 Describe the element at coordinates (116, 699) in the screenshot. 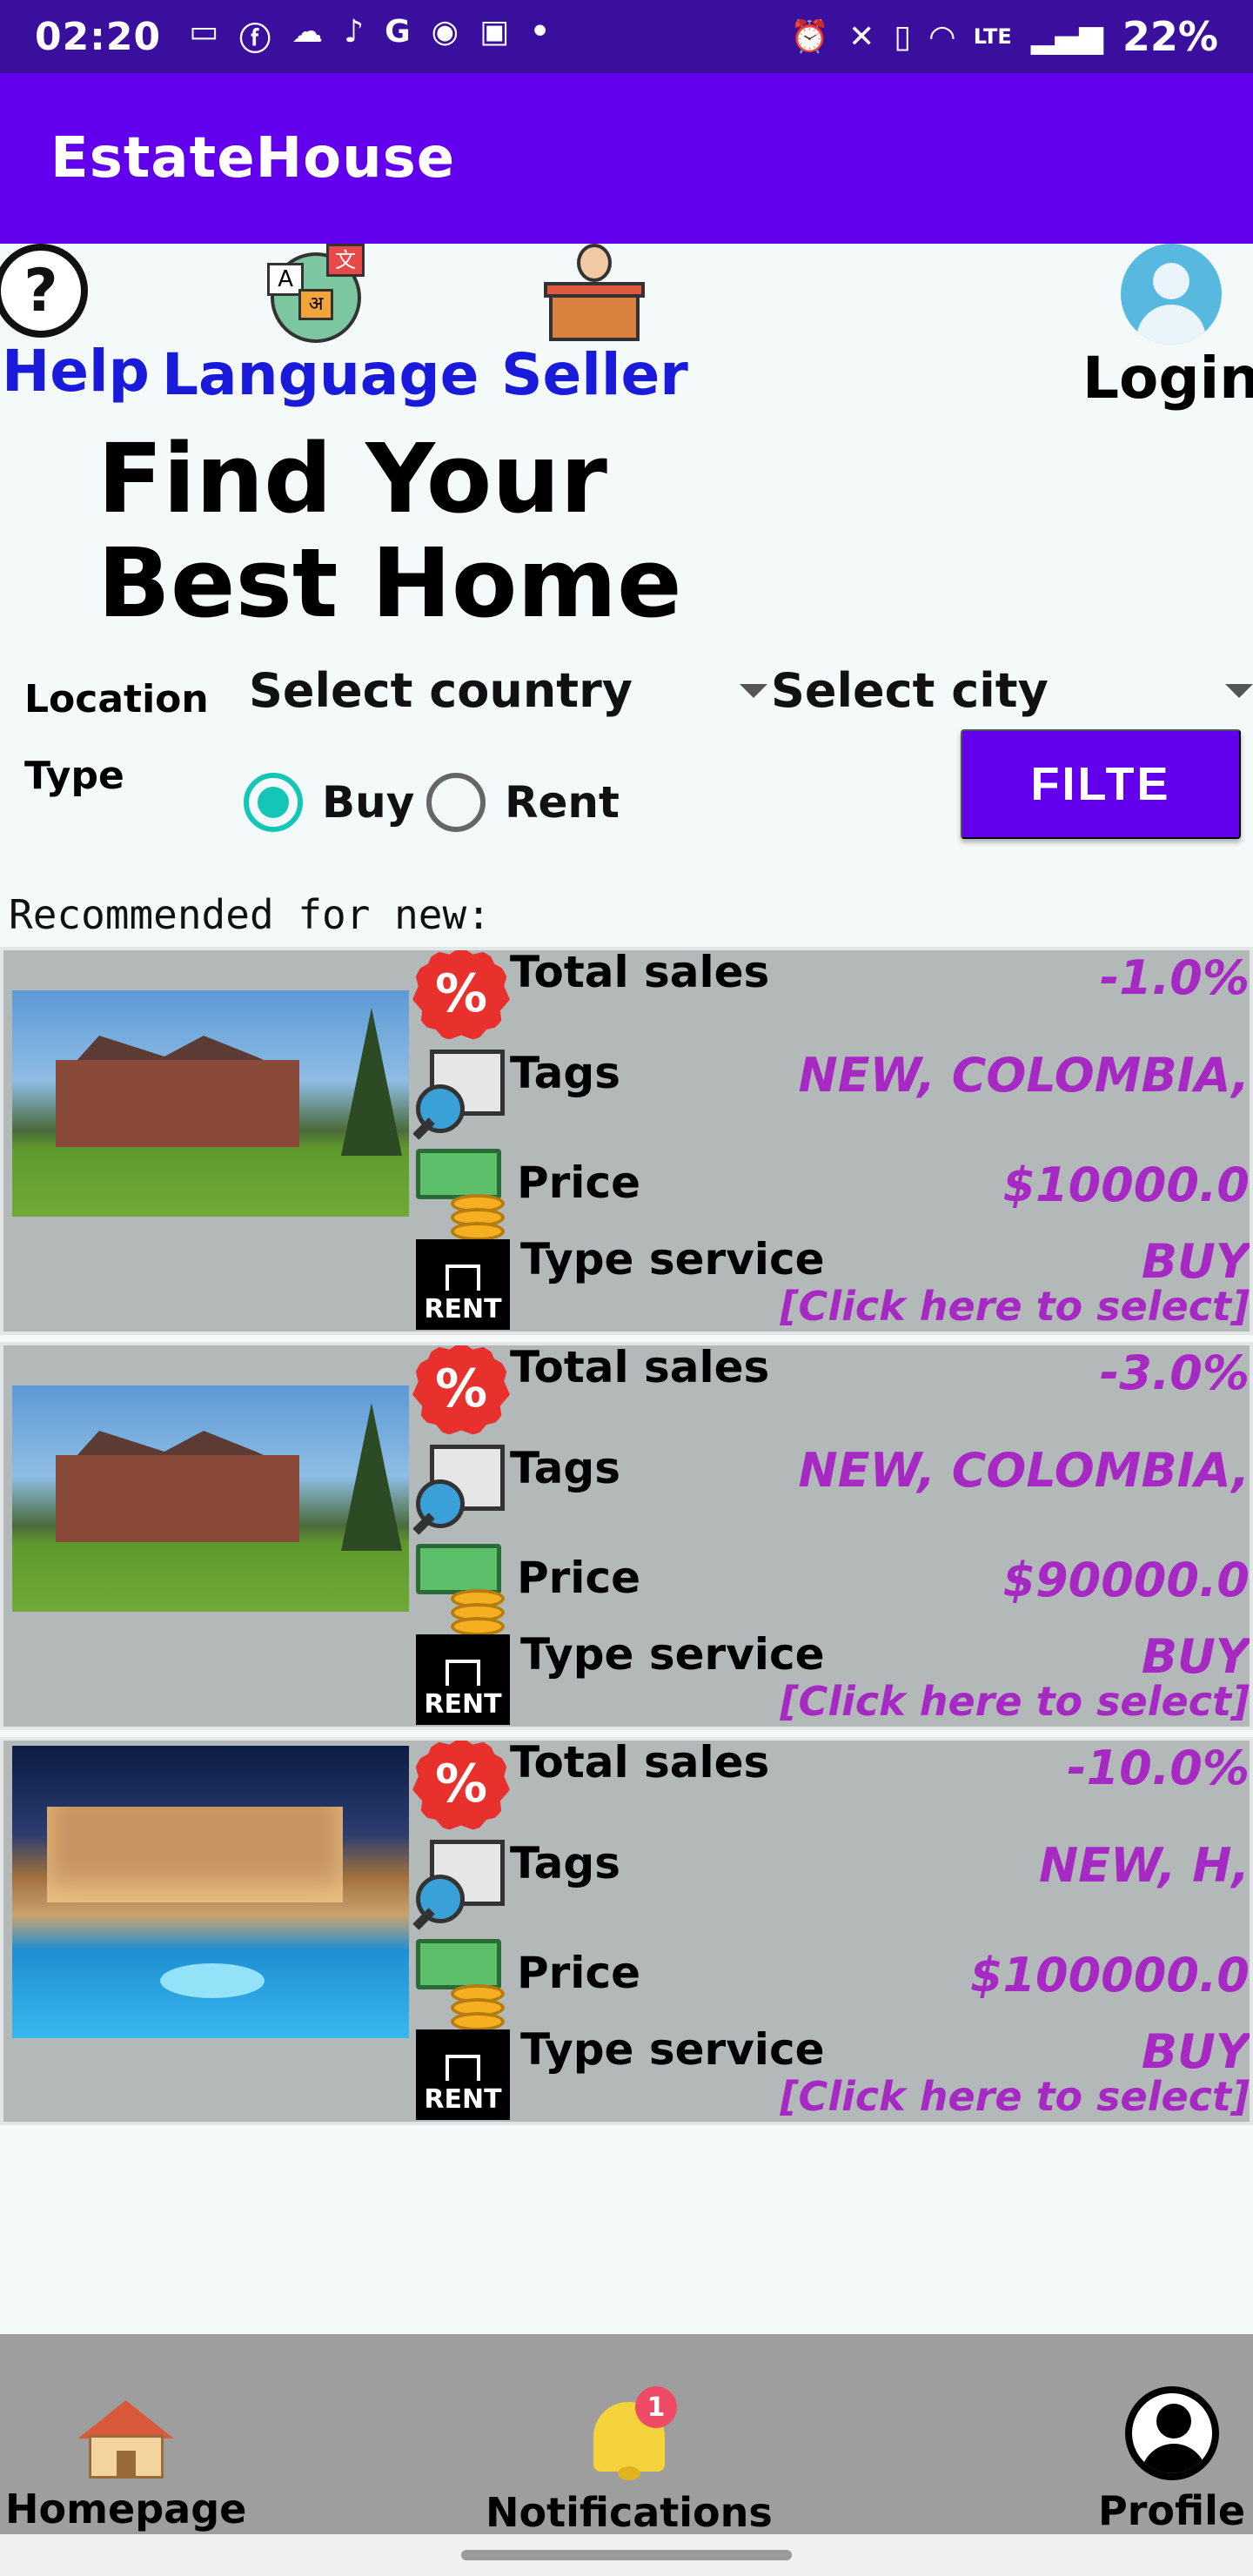

I see `location-label: Location` at that location.